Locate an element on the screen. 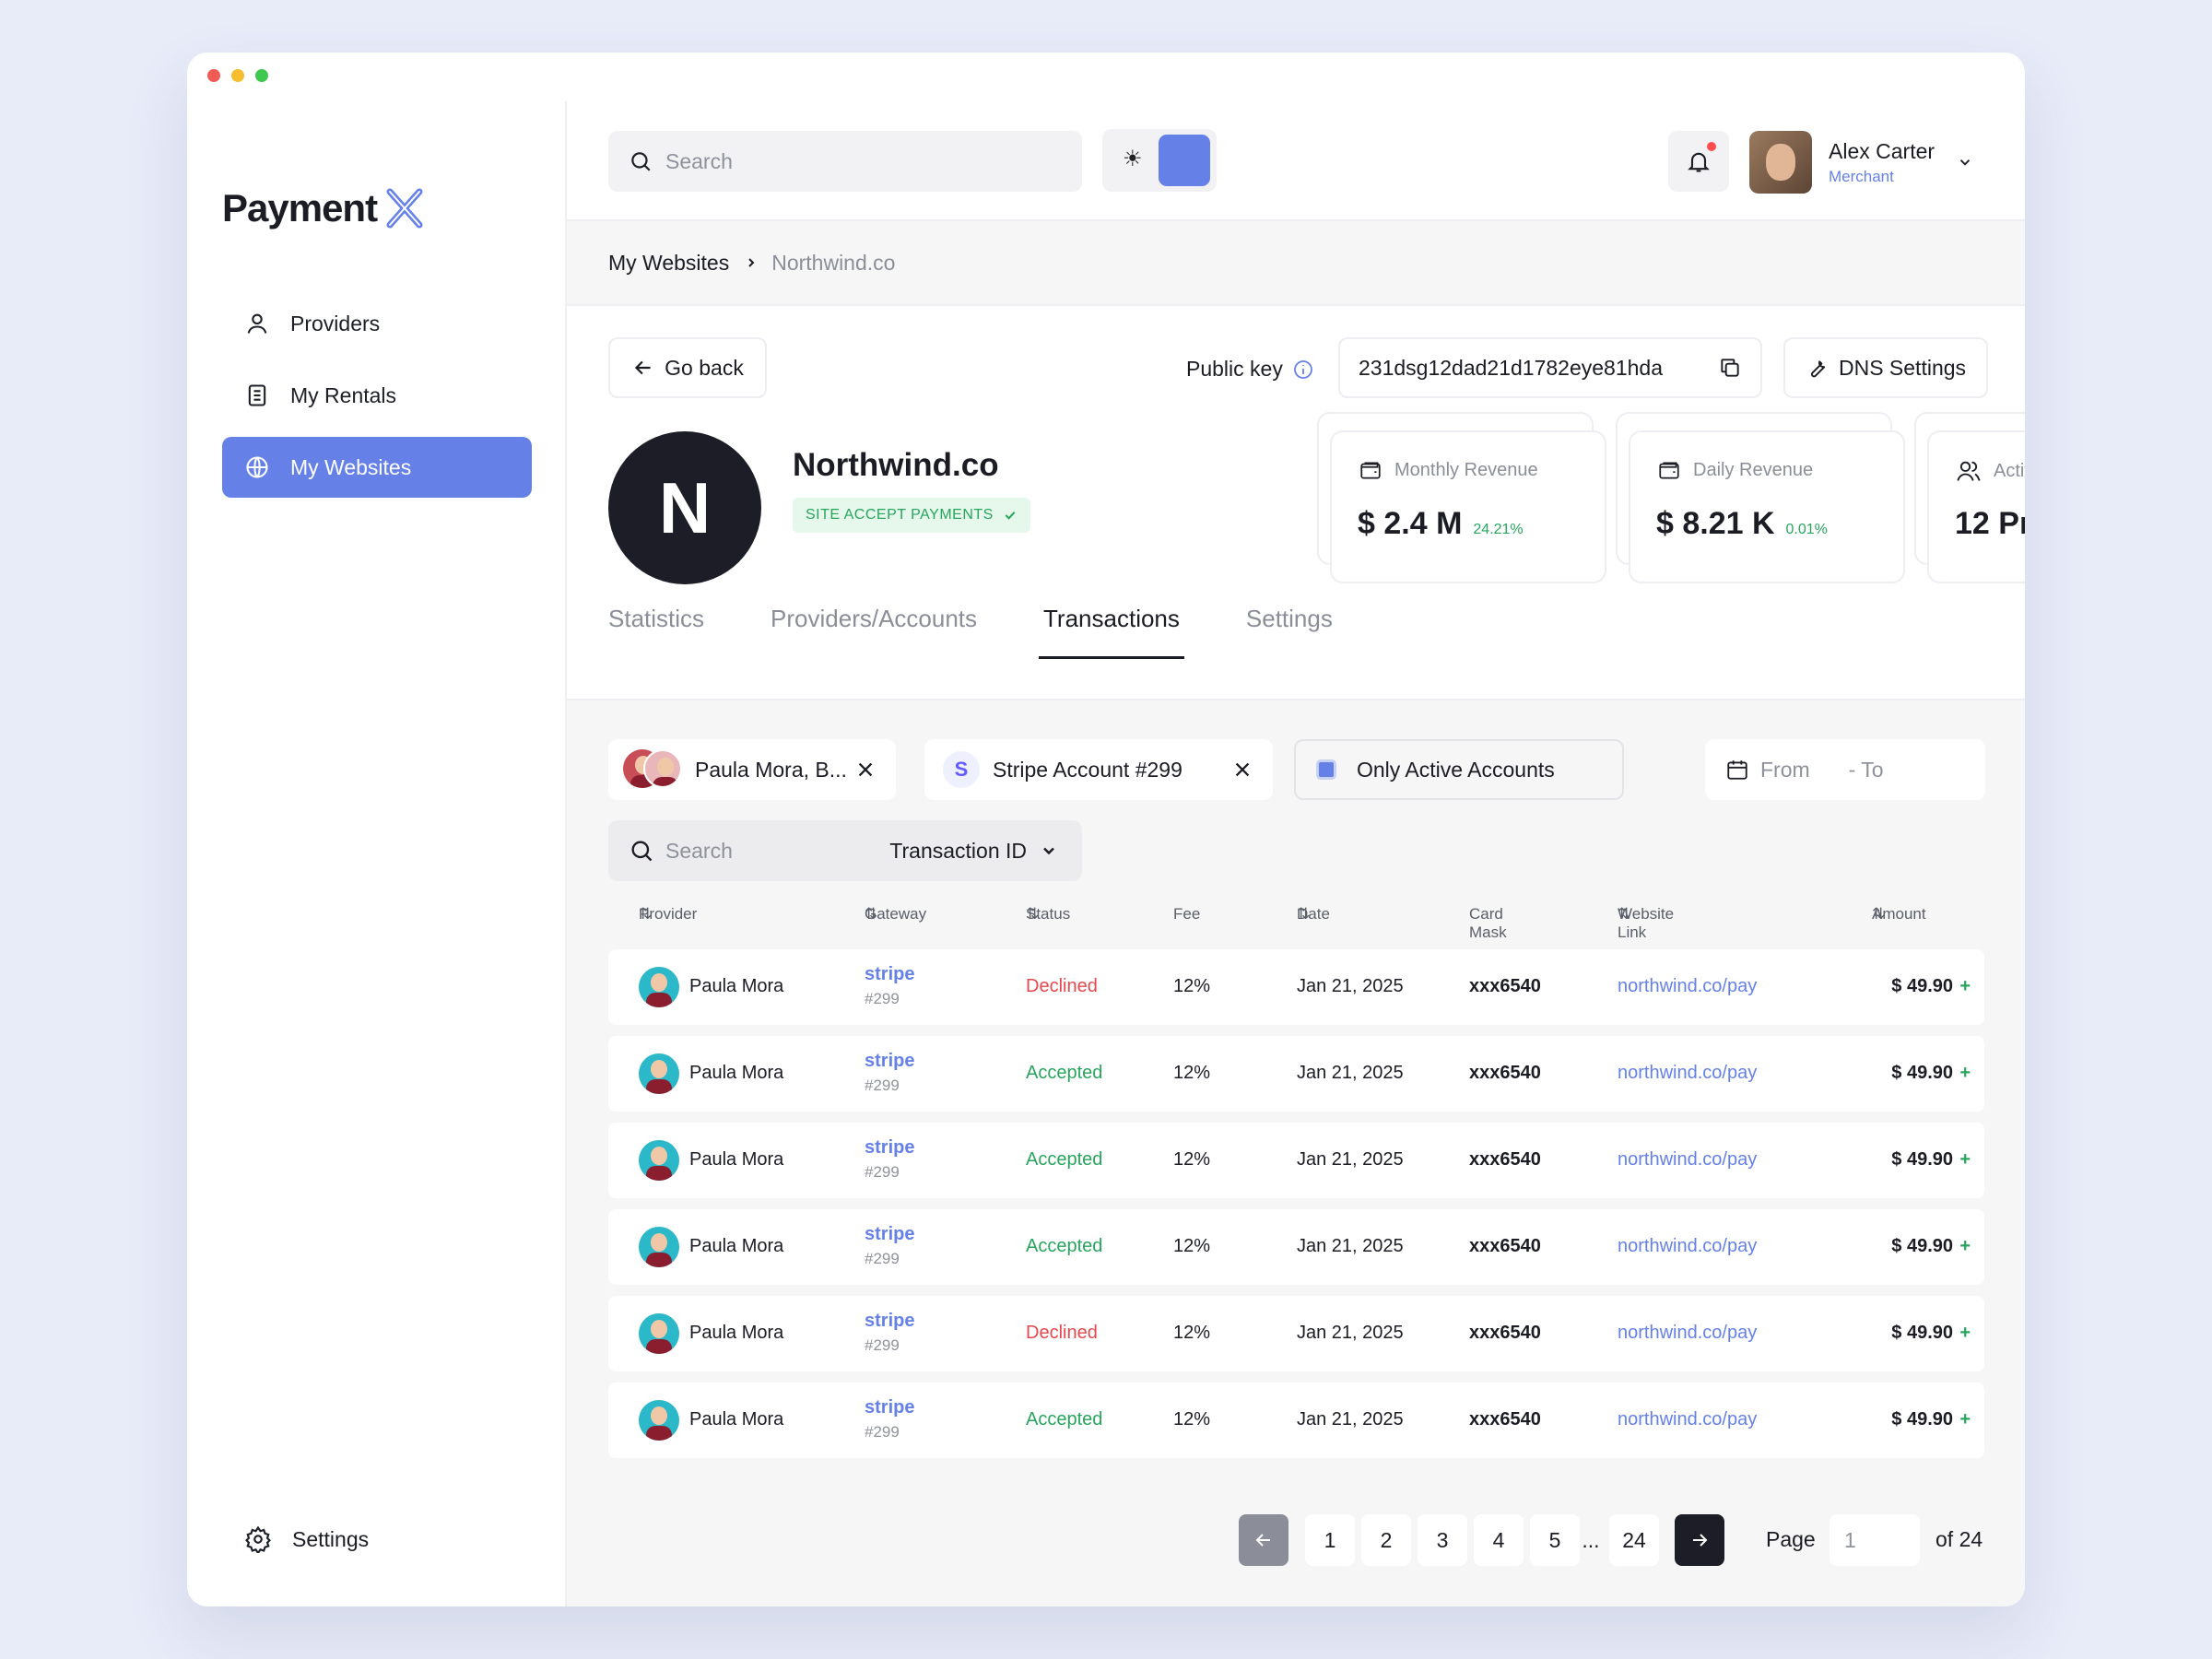 This screenshot has height=1659, width=2212. window-controls is located at coordinates (237, 75).